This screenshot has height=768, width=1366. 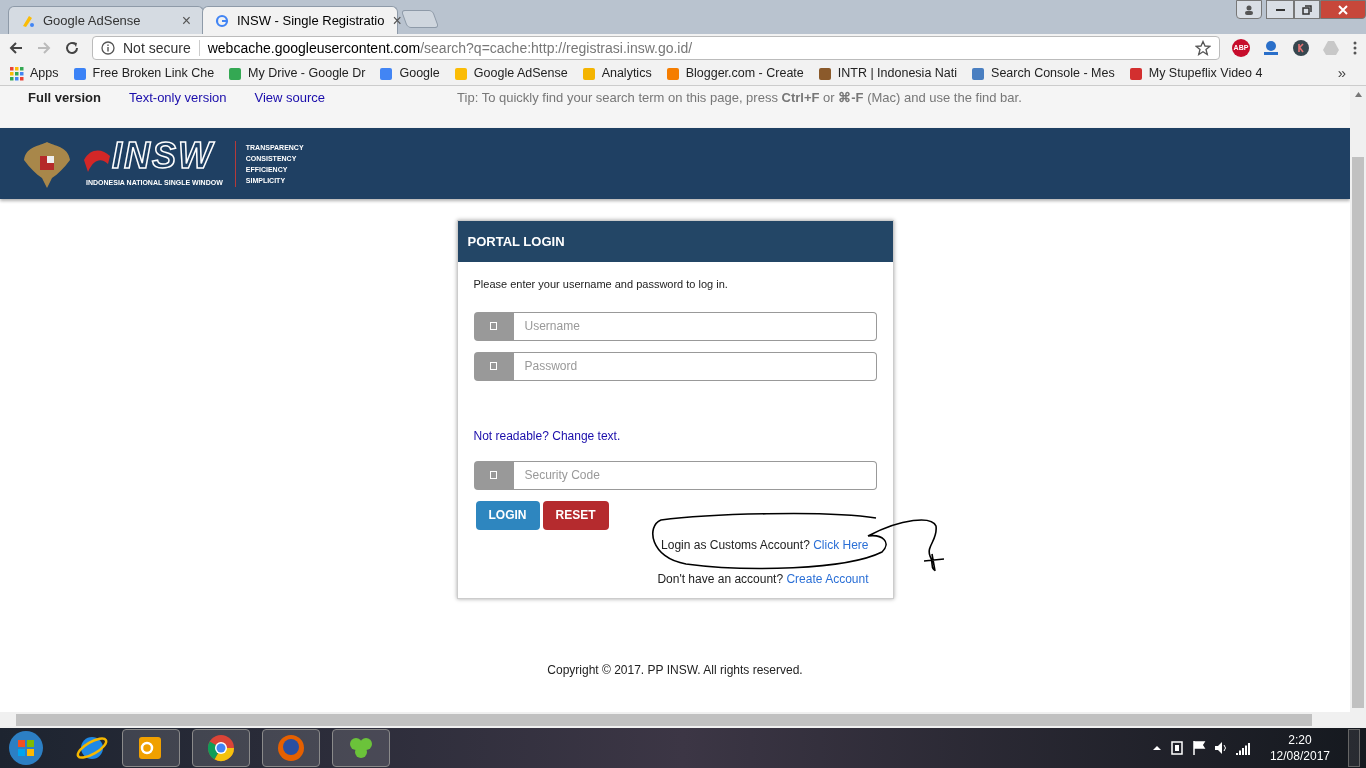 I want to click on drive-icon, so click(x=1331, y=48).